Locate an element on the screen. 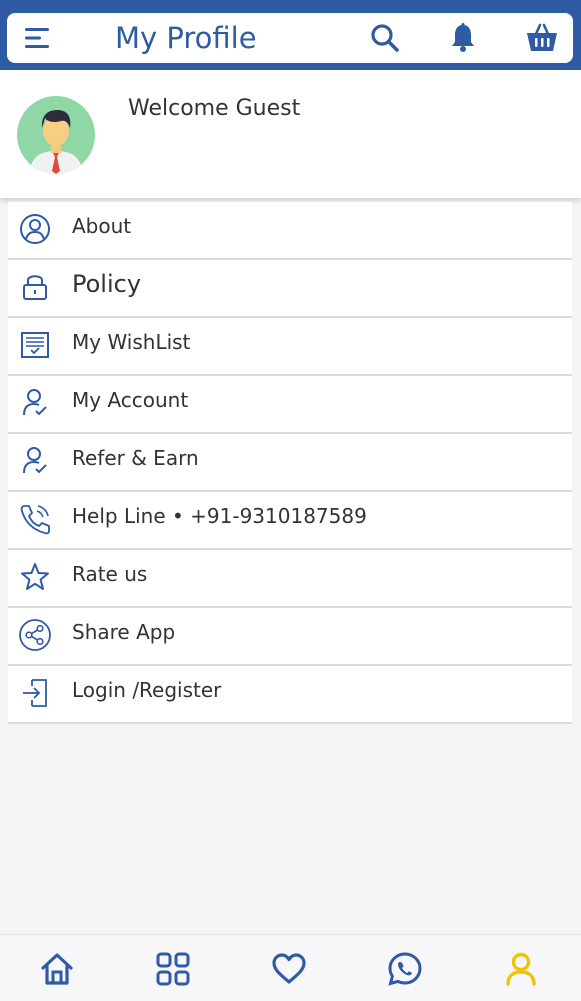 The height and width of the screenshot is (1001, 581). search-icon is located at coordinates (385, 38).